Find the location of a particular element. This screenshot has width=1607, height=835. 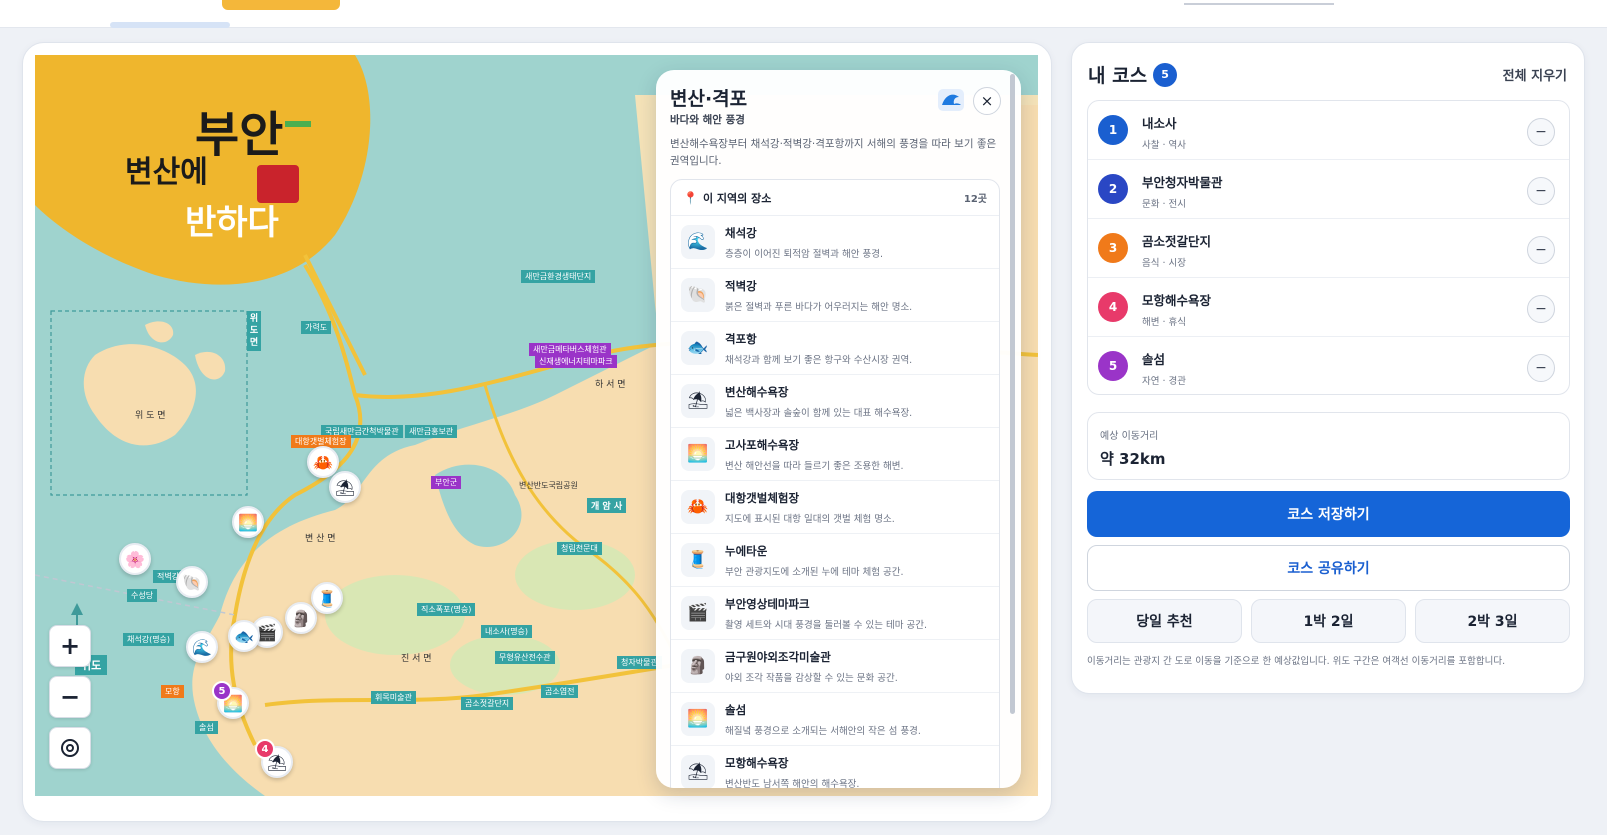

wave-icon is located at coordinates (951, 100).